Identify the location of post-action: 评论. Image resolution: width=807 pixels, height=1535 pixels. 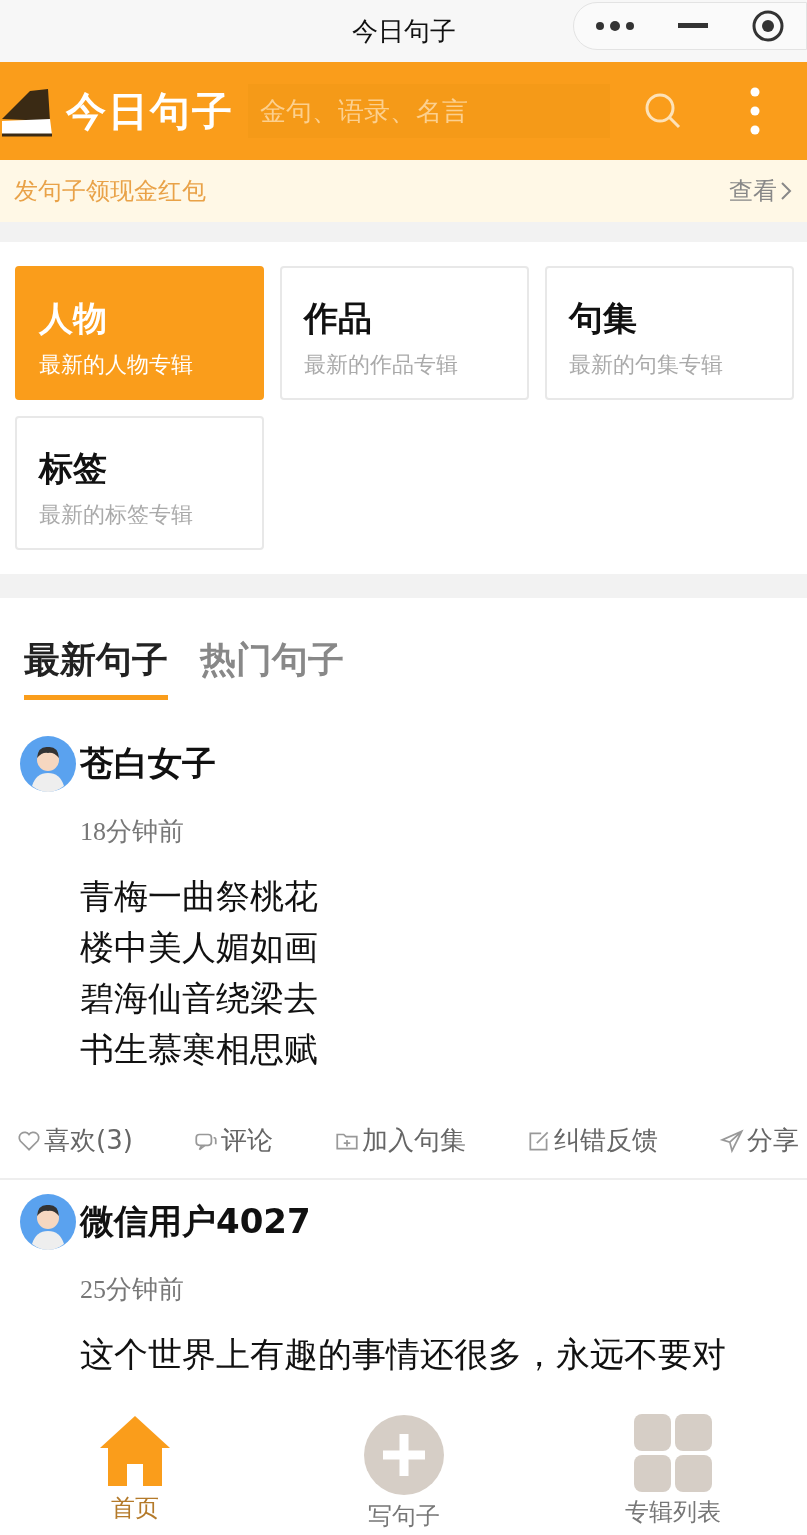
(233, 1140).